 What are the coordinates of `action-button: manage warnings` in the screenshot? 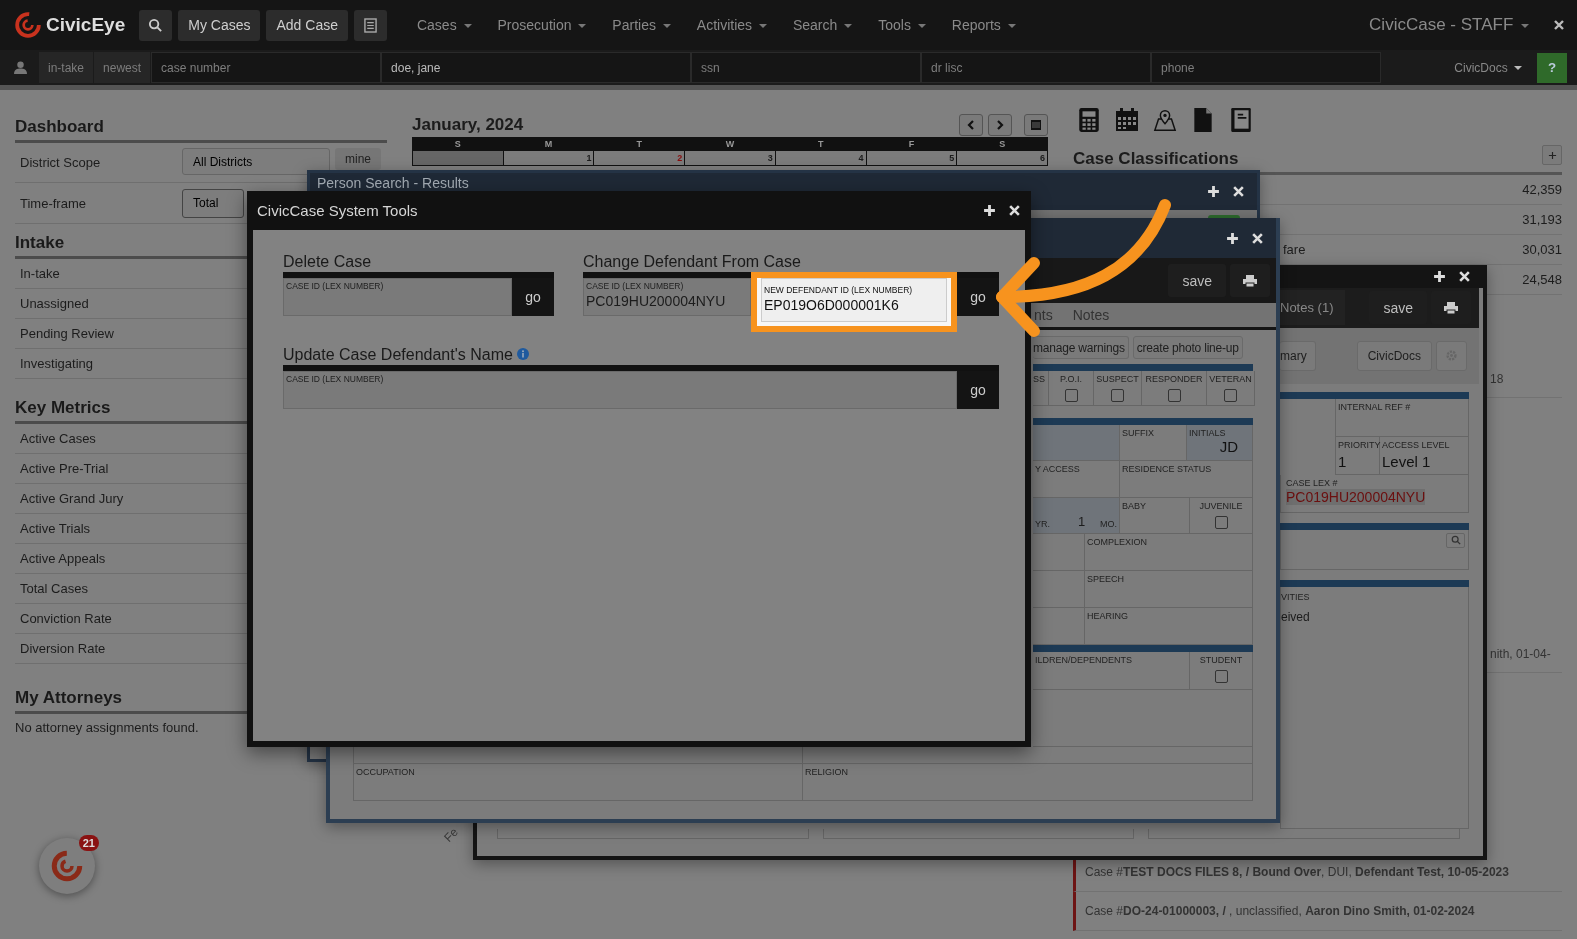 It's located at (1081, 347).